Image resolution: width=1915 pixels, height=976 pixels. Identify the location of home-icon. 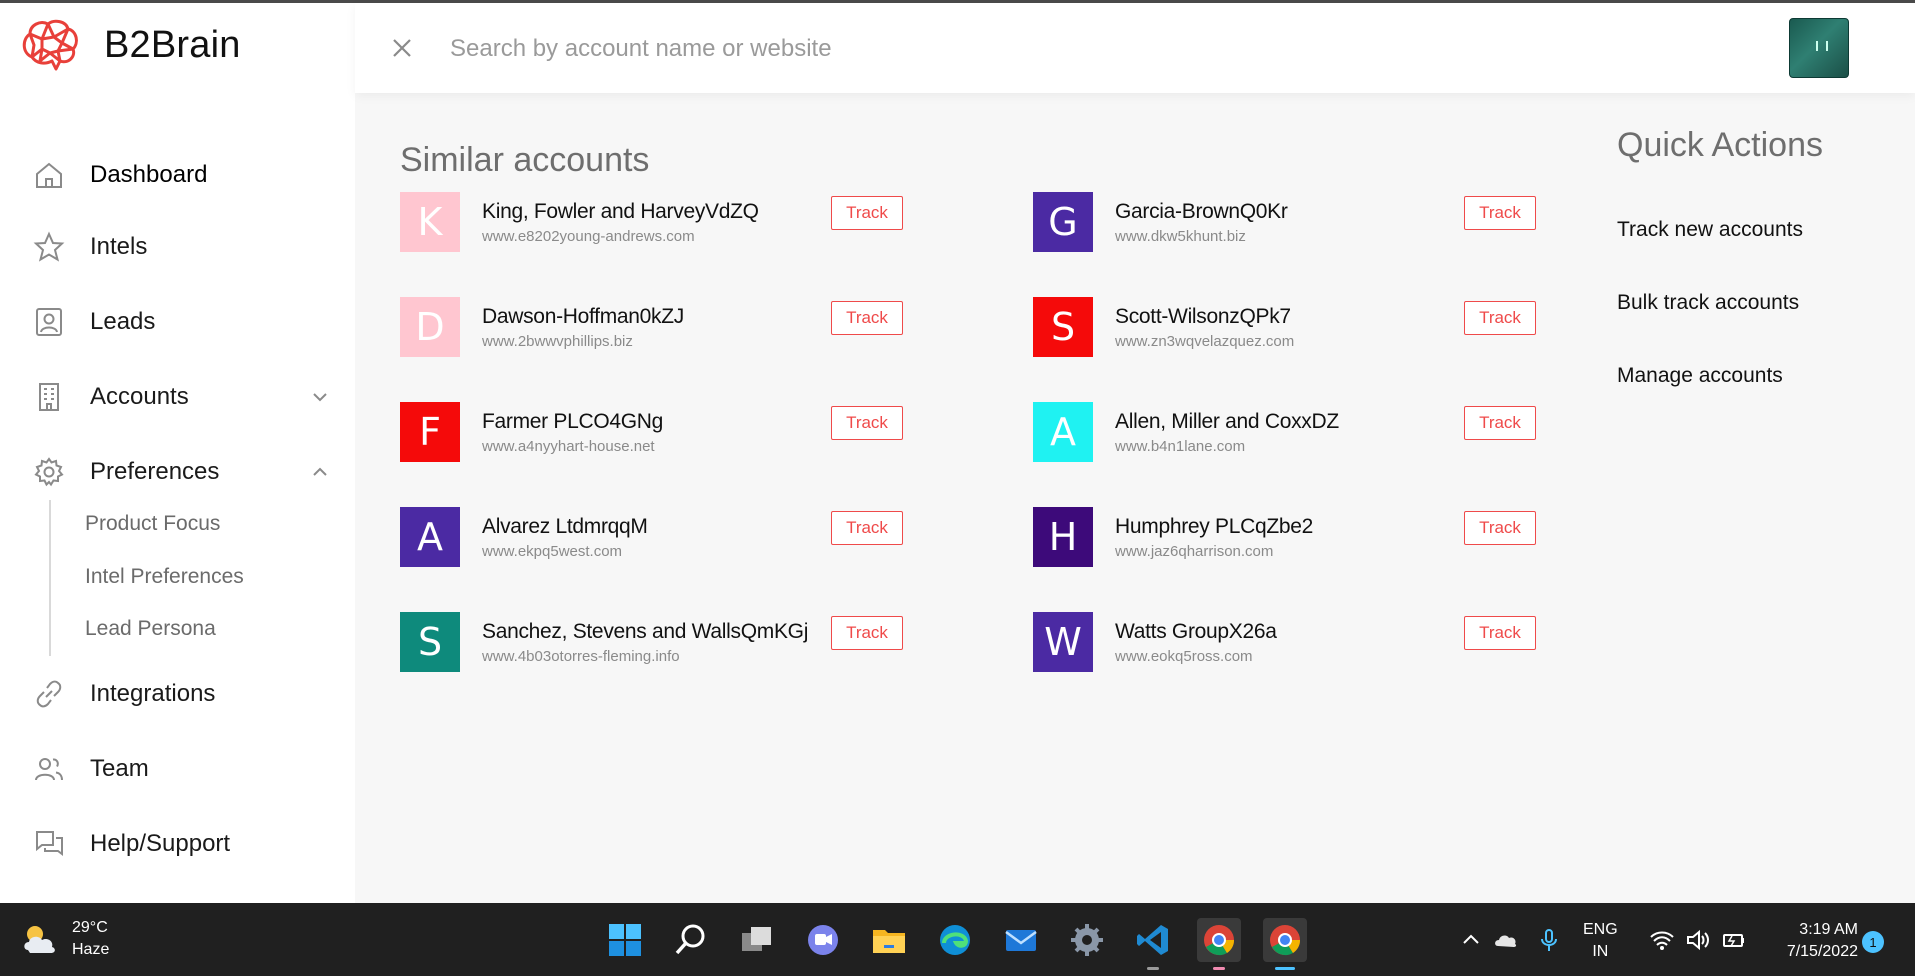
(49, 175).